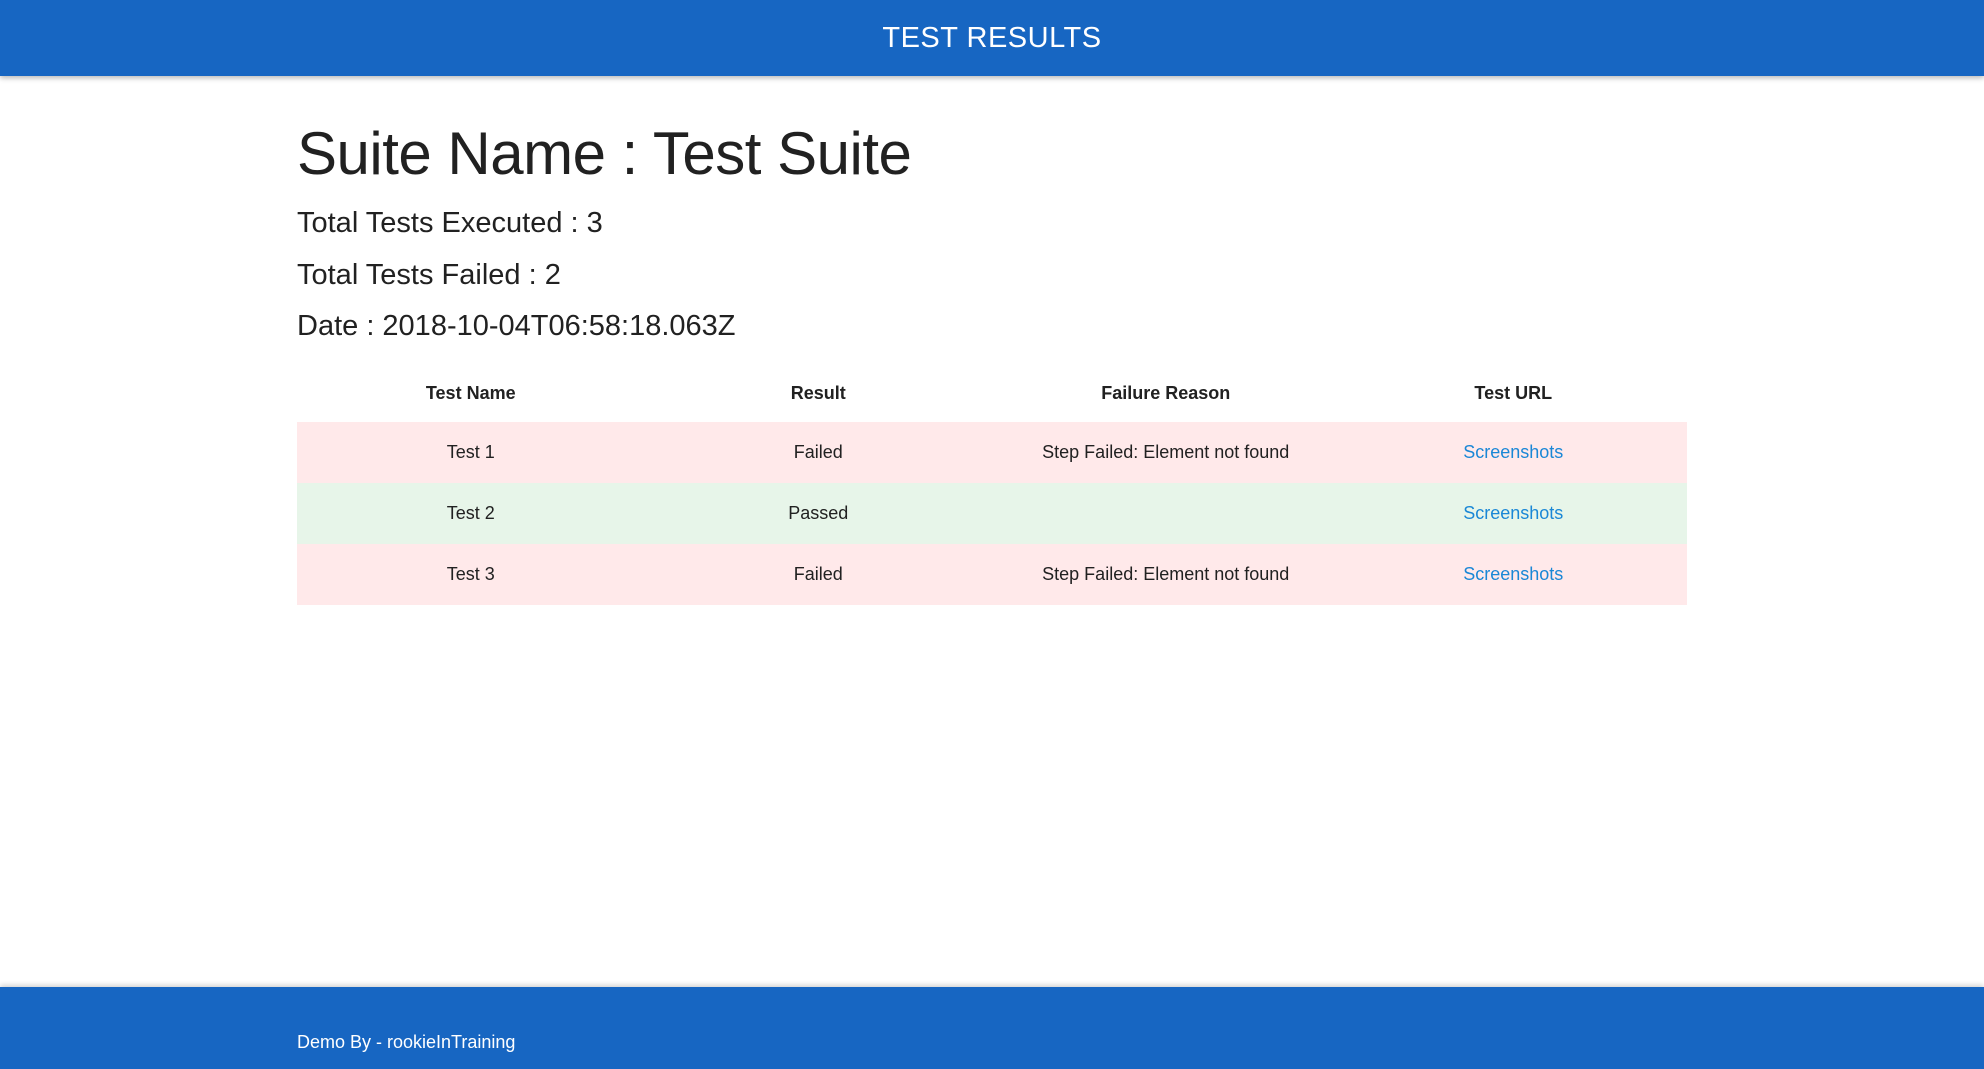 The width and height of the screenshot is (1984, 1069). Describe the element at coordinates (1166, 392) in the screenshot. I see `header-failure-reason: Failure Reason` at that location.